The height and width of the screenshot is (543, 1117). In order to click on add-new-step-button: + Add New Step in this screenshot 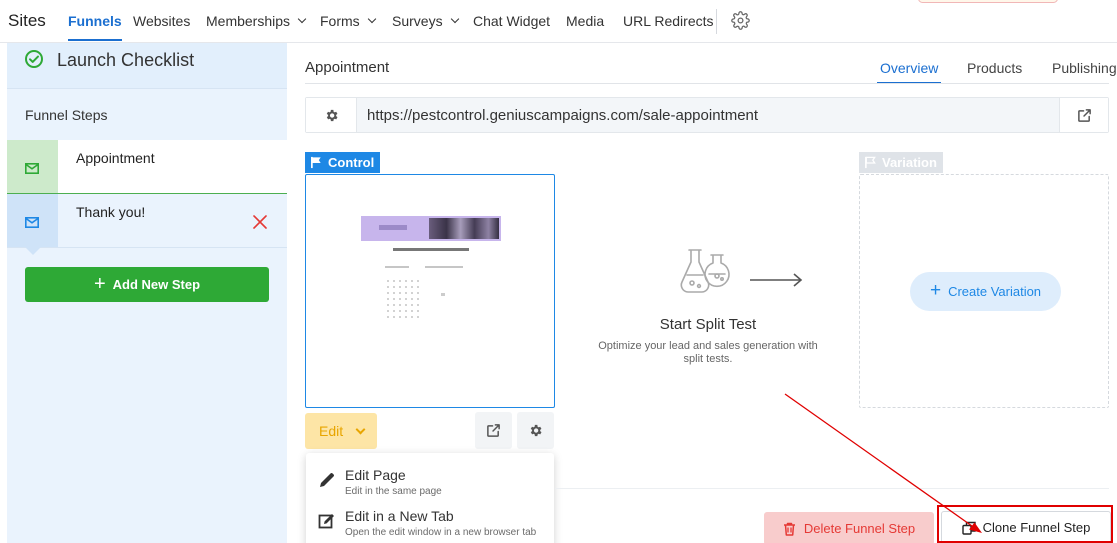, I will do `click(147, 284)`.